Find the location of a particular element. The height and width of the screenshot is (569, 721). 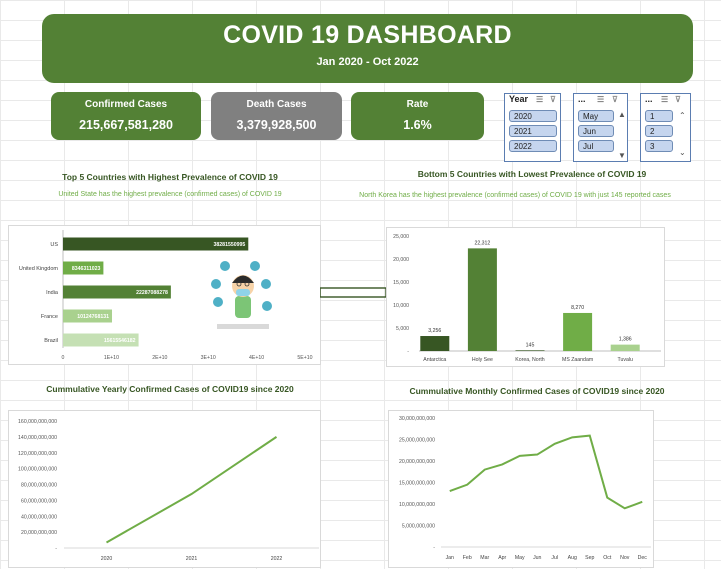

kpi-value: 3,379,928,500 is located at coordinates (276, 125).